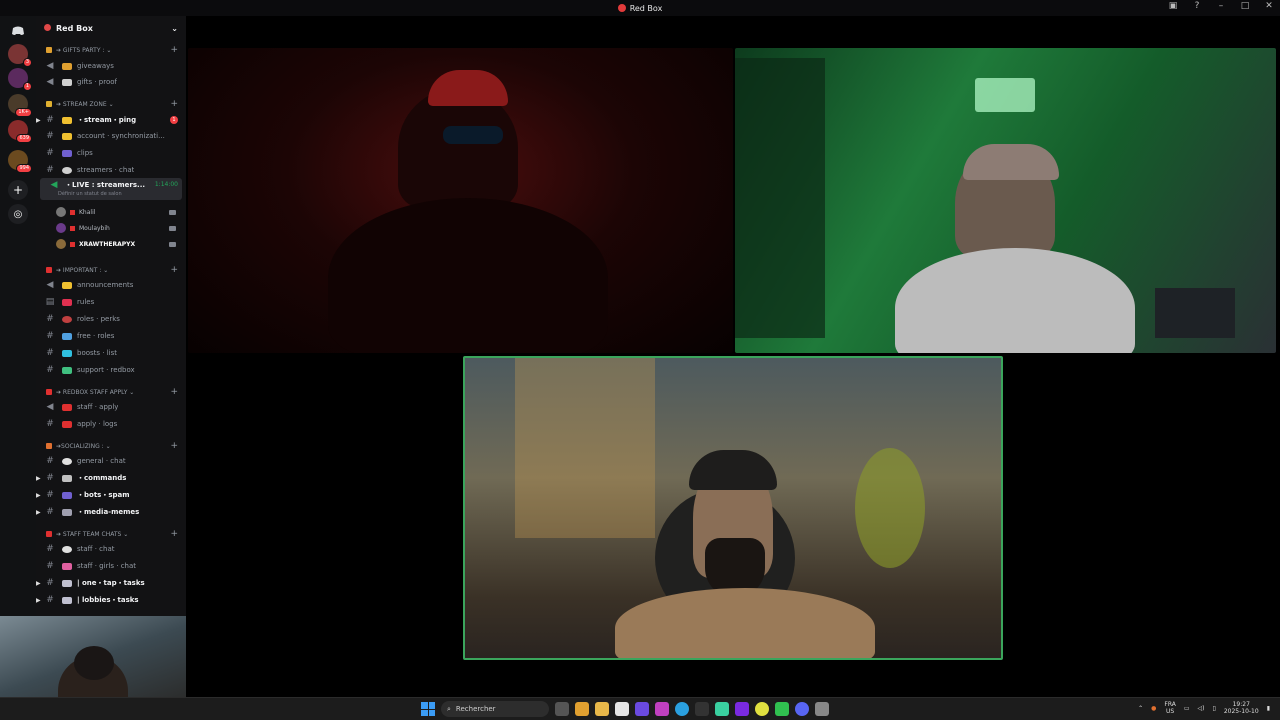 The width and height of the screenshot is (1280, 720). Describe the element at coordinates (111, 50) in the screenshot. I see `category-gifts: ➔ GIFTS PARTY : ⌄ +` at that location.